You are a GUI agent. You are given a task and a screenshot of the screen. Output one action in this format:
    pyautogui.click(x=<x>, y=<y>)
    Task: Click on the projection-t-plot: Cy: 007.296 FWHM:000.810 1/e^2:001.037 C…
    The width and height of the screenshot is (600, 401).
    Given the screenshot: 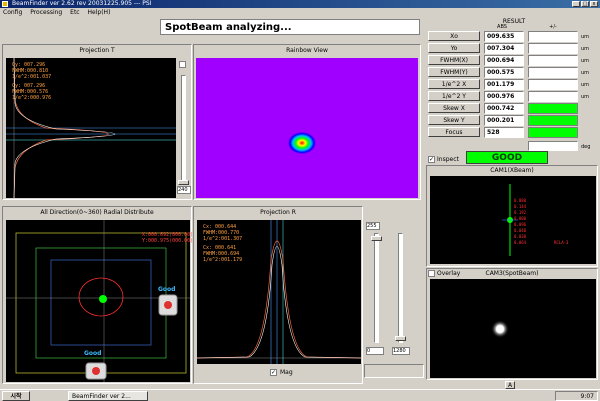 What is the action you would take?
    pyautogui.click(x=91, y=128)
    